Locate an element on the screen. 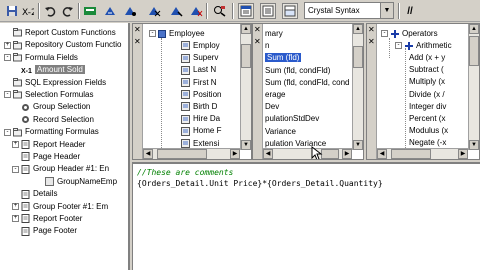 The width and height of the screenshot is (480, 270). function-item: Sum (fld, condFld) is located at coordinates (297, 70).